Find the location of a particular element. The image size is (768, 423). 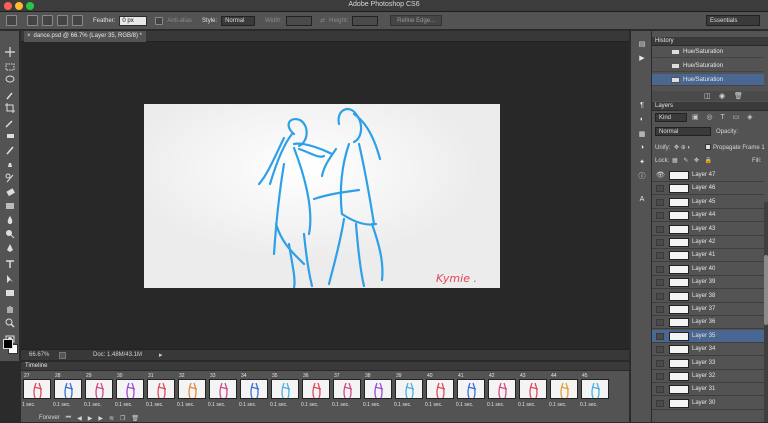

quick-select-tool-icon is located at coordinates (10, 95).